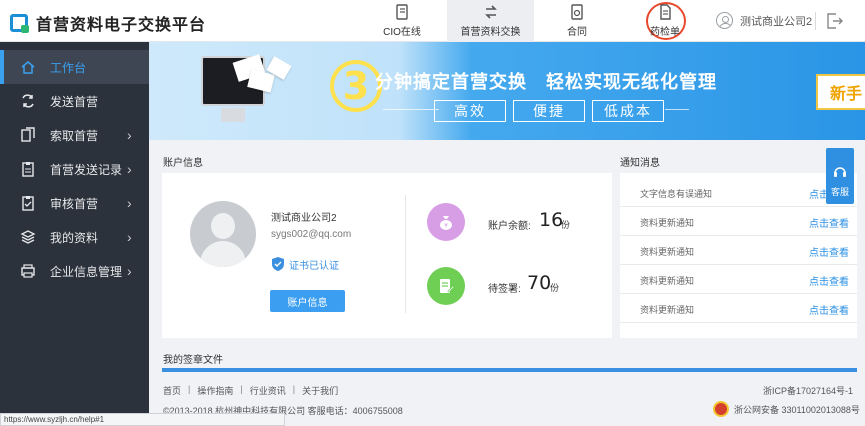  What do you see at coordinates (86, 169) in the screenshot?
I see `sidebar-item-label: 首营发送记录` at bounding box center [86, 169].